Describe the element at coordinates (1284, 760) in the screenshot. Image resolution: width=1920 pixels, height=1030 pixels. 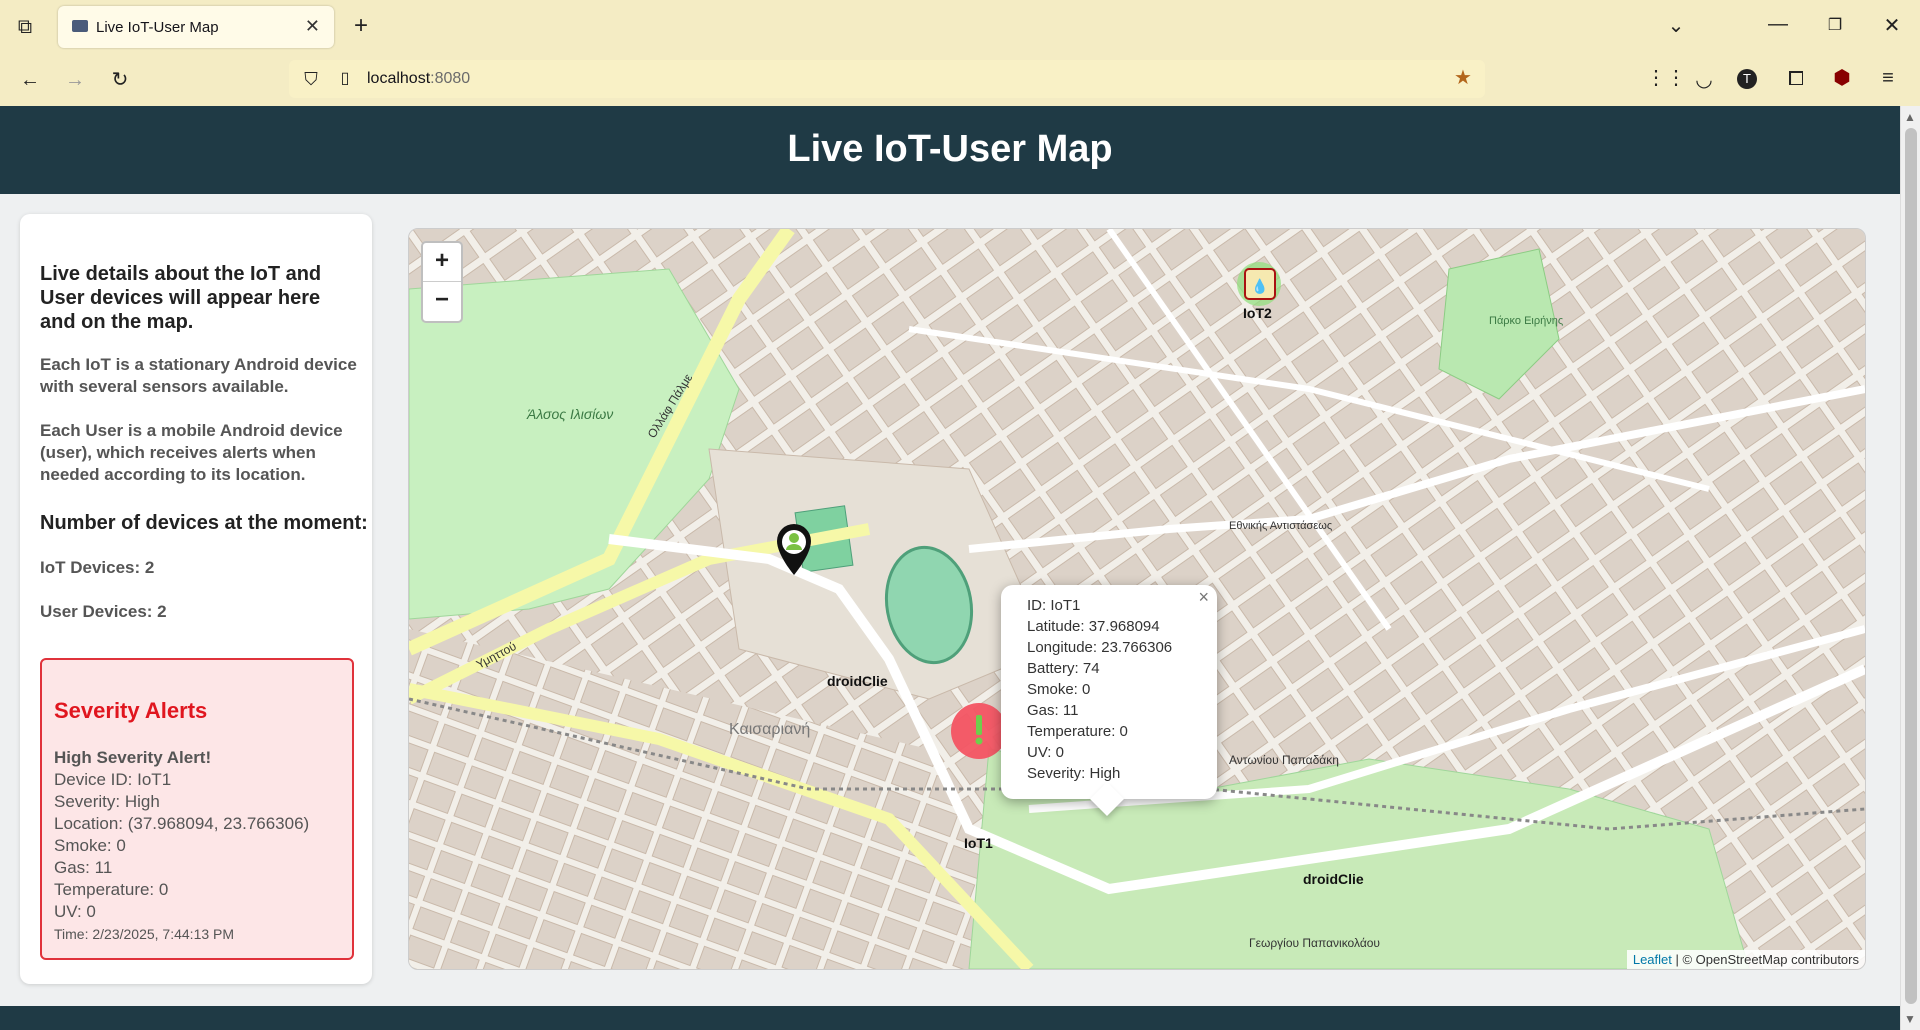
I see `street-label: Αντωνίου Παπαδάκη` at that location.